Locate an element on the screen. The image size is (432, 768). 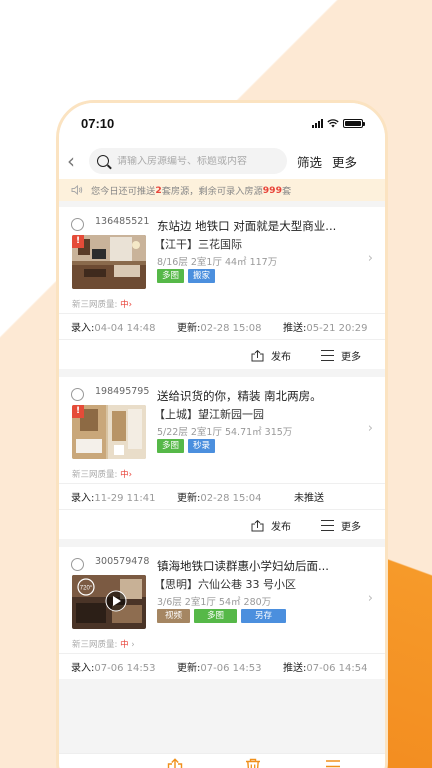
search-bar: ‹ 筛选 更多 is located at coordinates (222, 161).